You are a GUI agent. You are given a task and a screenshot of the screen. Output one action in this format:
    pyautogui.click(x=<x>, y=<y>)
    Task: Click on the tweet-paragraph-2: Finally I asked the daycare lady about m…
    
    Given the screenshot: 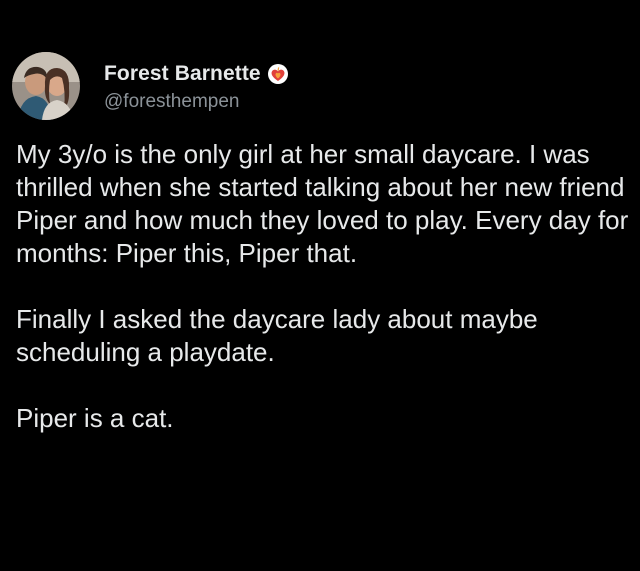 What is the action you would take?
    pyautogui.click(x=277, y=335)
    